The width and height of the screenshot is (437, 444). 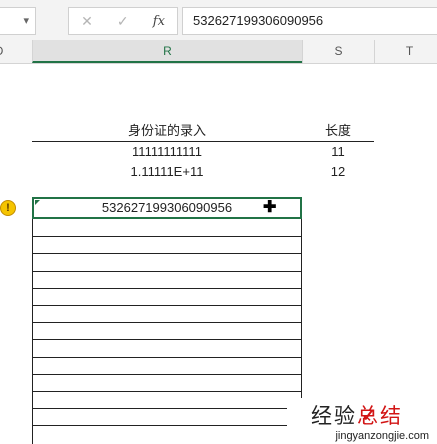 I want to click on enter-icon: ✓, so click(x=123, y=21).